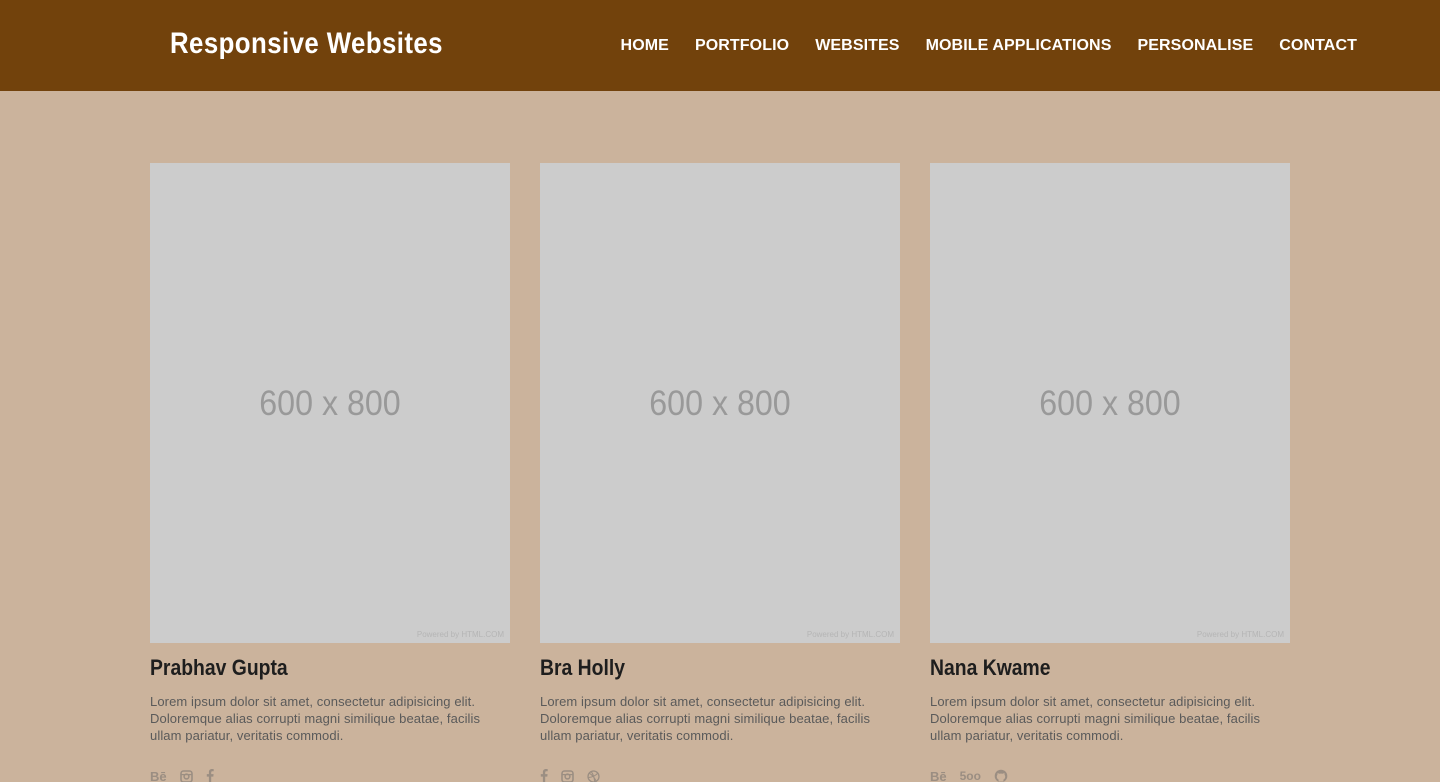 The height and width of the screenshot is (782, 1440). I want to click on card-name: Prabhav Gupta, so click(219, 667).